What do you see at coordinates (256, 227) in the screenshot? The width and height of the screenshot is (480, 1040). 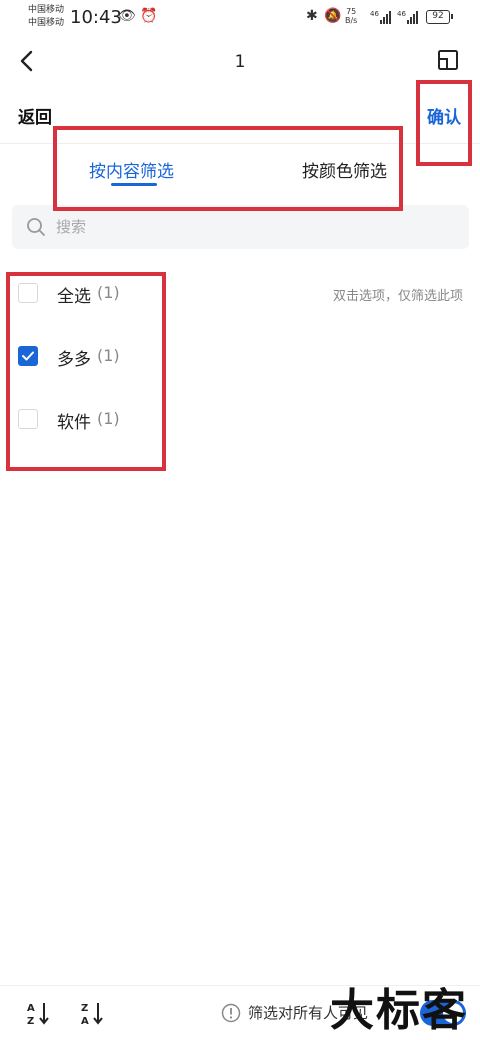 I see `search-input` at bounding box center [256, 227].